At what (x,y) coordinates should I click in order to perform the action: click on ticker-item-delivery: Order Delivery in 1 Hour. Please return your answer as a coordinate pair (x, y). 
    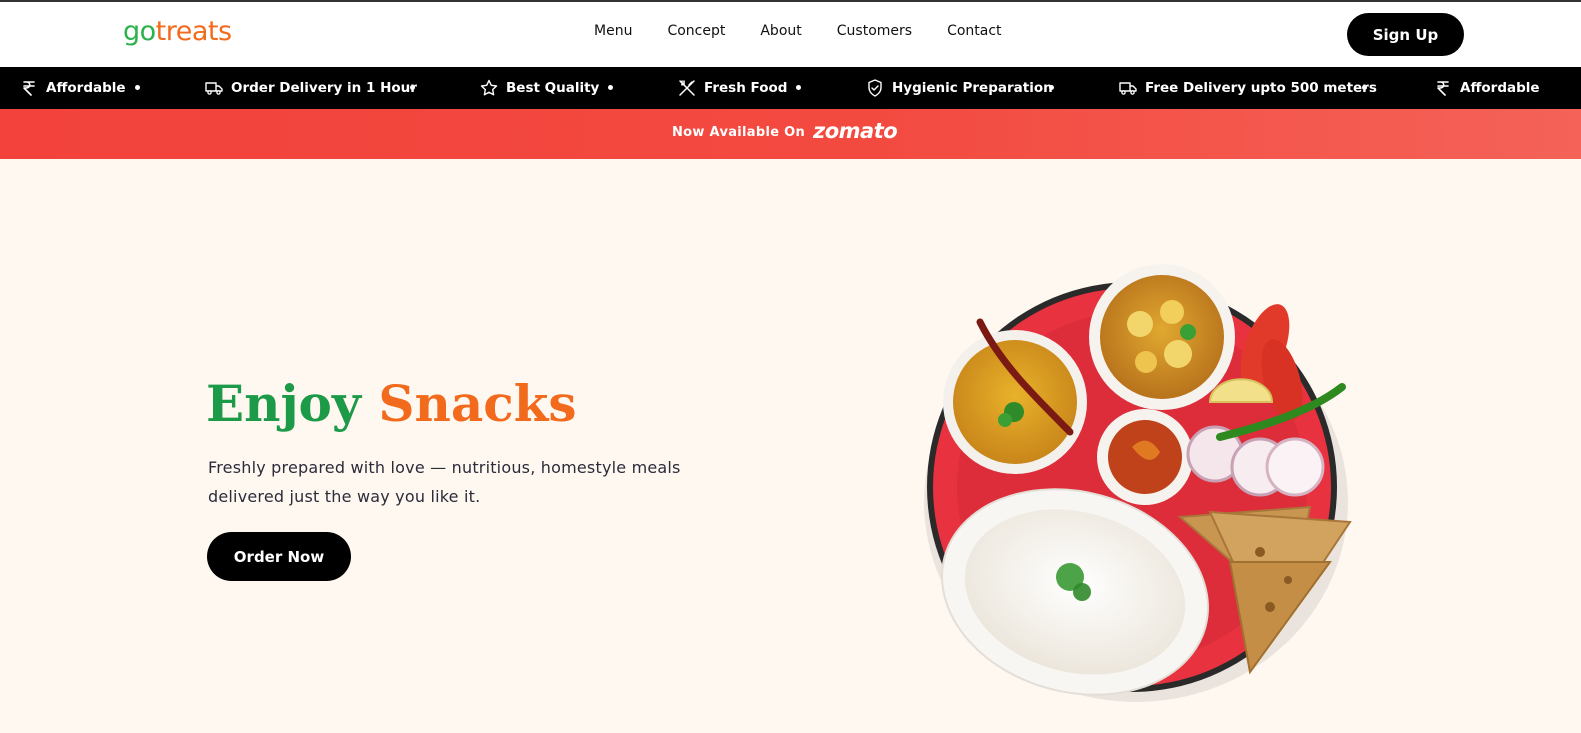
    Looking at the image, I should click on (311, 88).